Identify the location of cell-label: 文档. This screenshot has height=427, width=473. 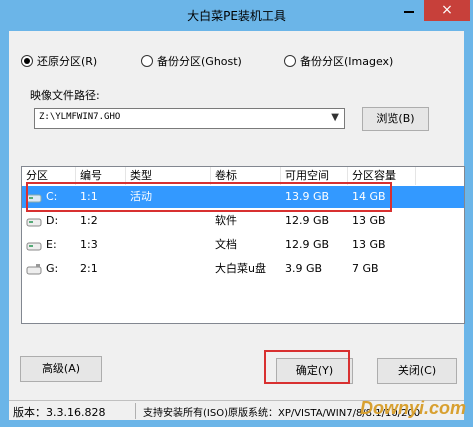
(226, 244).